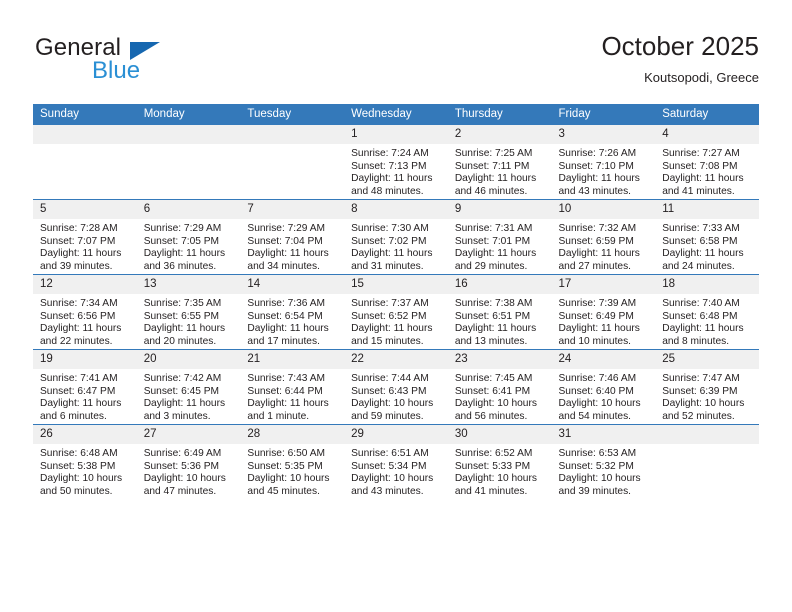  What do you see at coordinates (285, 241) in the screenshot?
I see `sunset-time: Sunset: 7:04 PM` at bounding box center [285, 241].